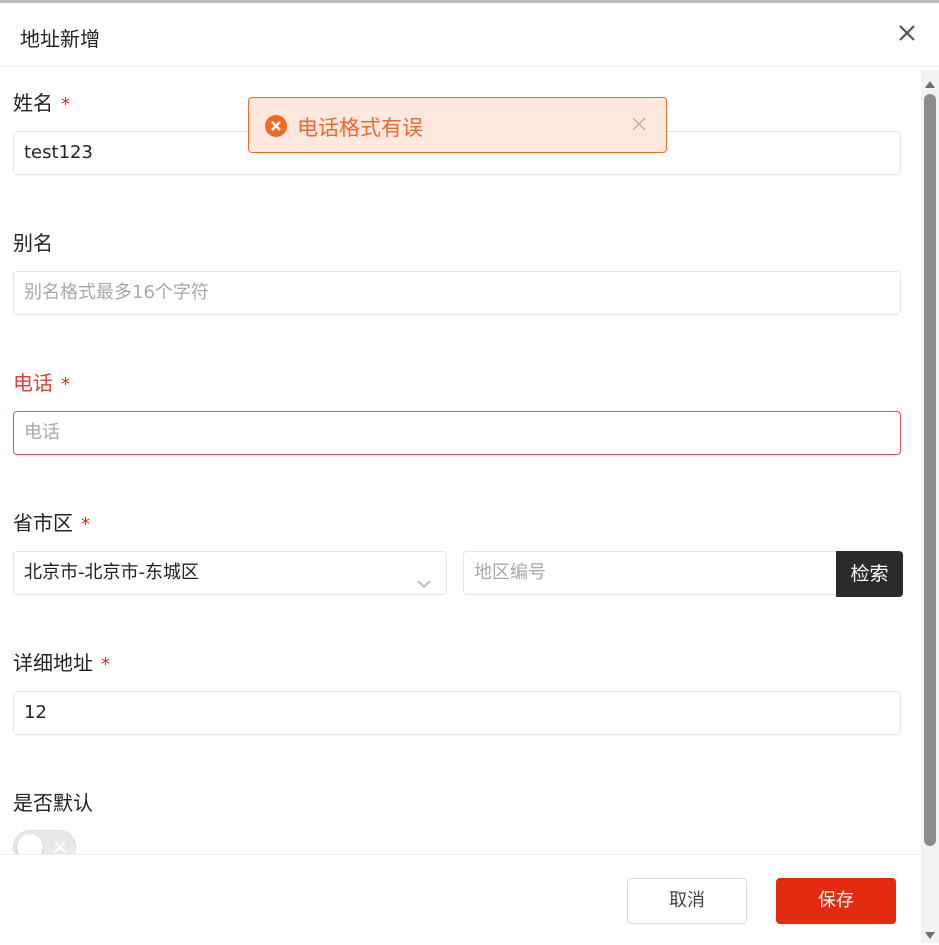 This screenshot has width=939, height=945. What do you see at coordinates (424, 577) in the screenshot?
I see `chevron-down-icon` at bounding box center [424, 577].